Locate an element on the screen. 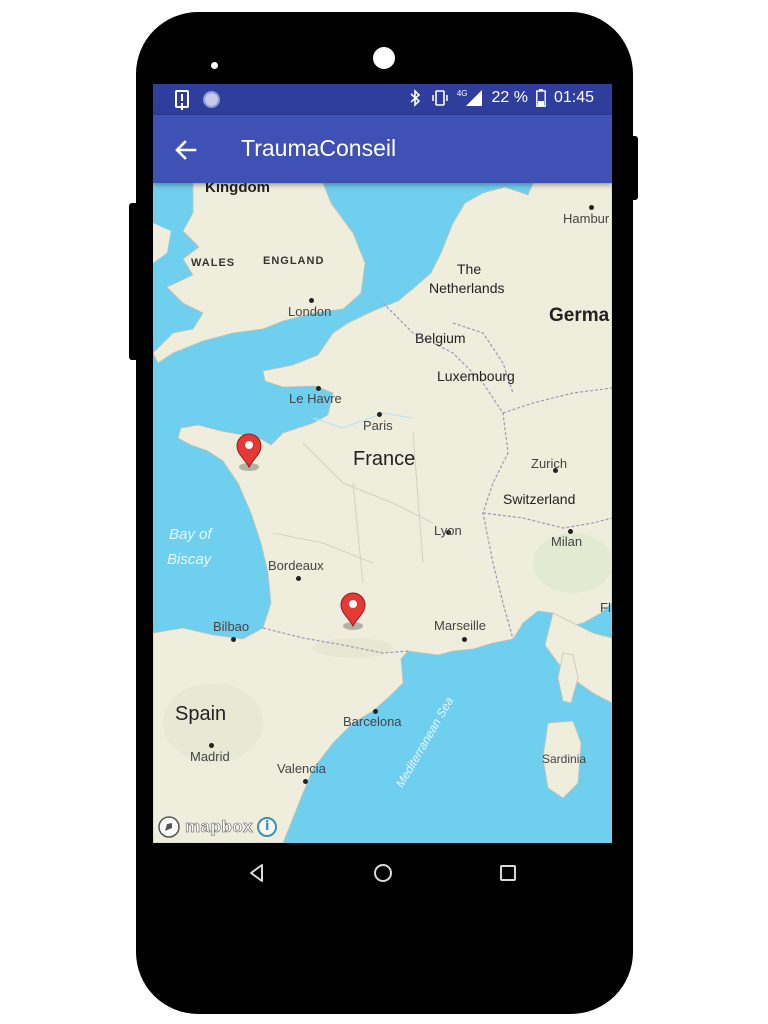  power-button is located at coordinates (634, 168).